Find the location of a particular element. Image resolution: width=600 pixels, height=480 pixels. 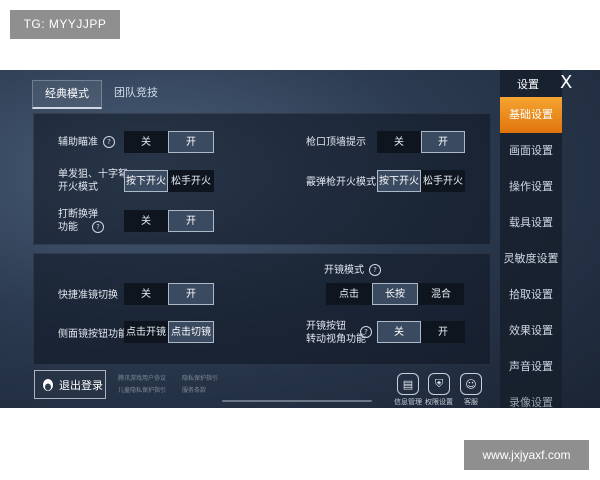

sidebar-item-controls: 操作设置 is located at coordinates (531, 187).